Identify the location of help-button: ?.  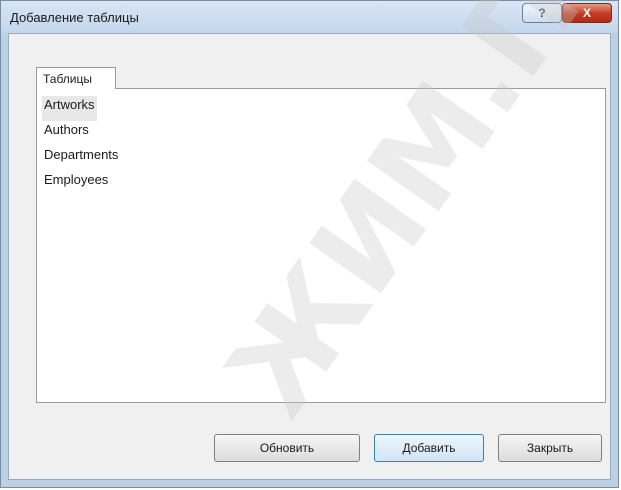
(542, 13).